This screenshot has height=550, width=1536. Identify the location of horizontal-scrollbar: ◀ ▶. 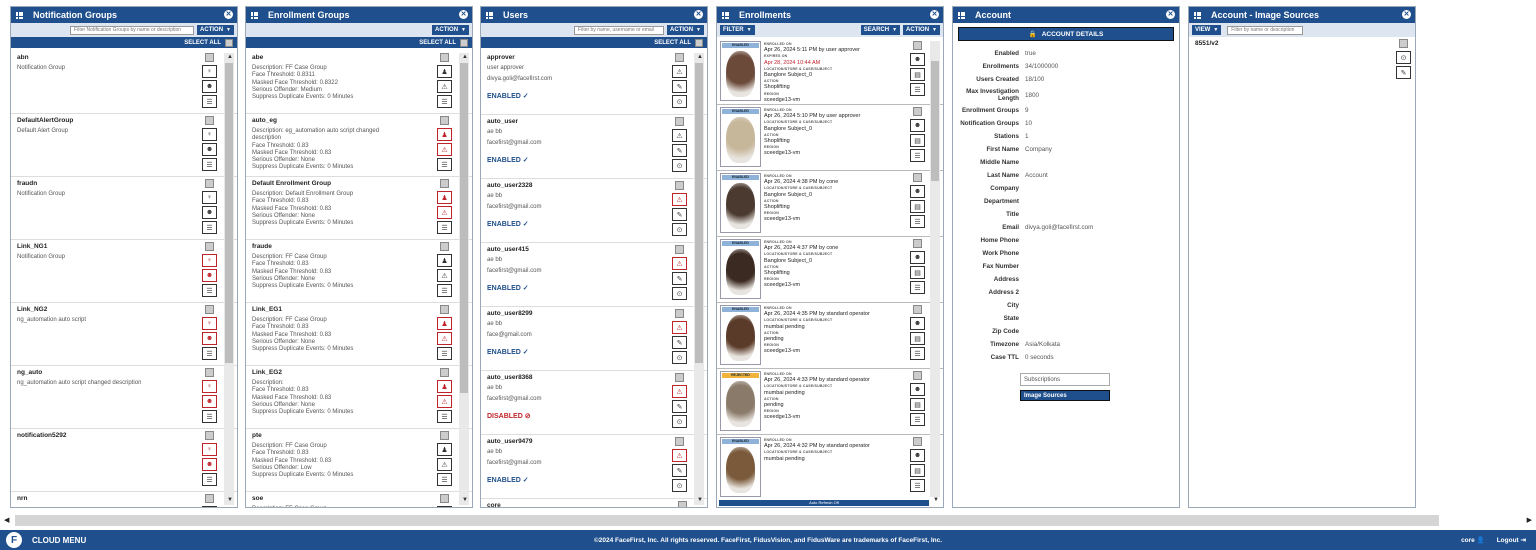
(768, 521).